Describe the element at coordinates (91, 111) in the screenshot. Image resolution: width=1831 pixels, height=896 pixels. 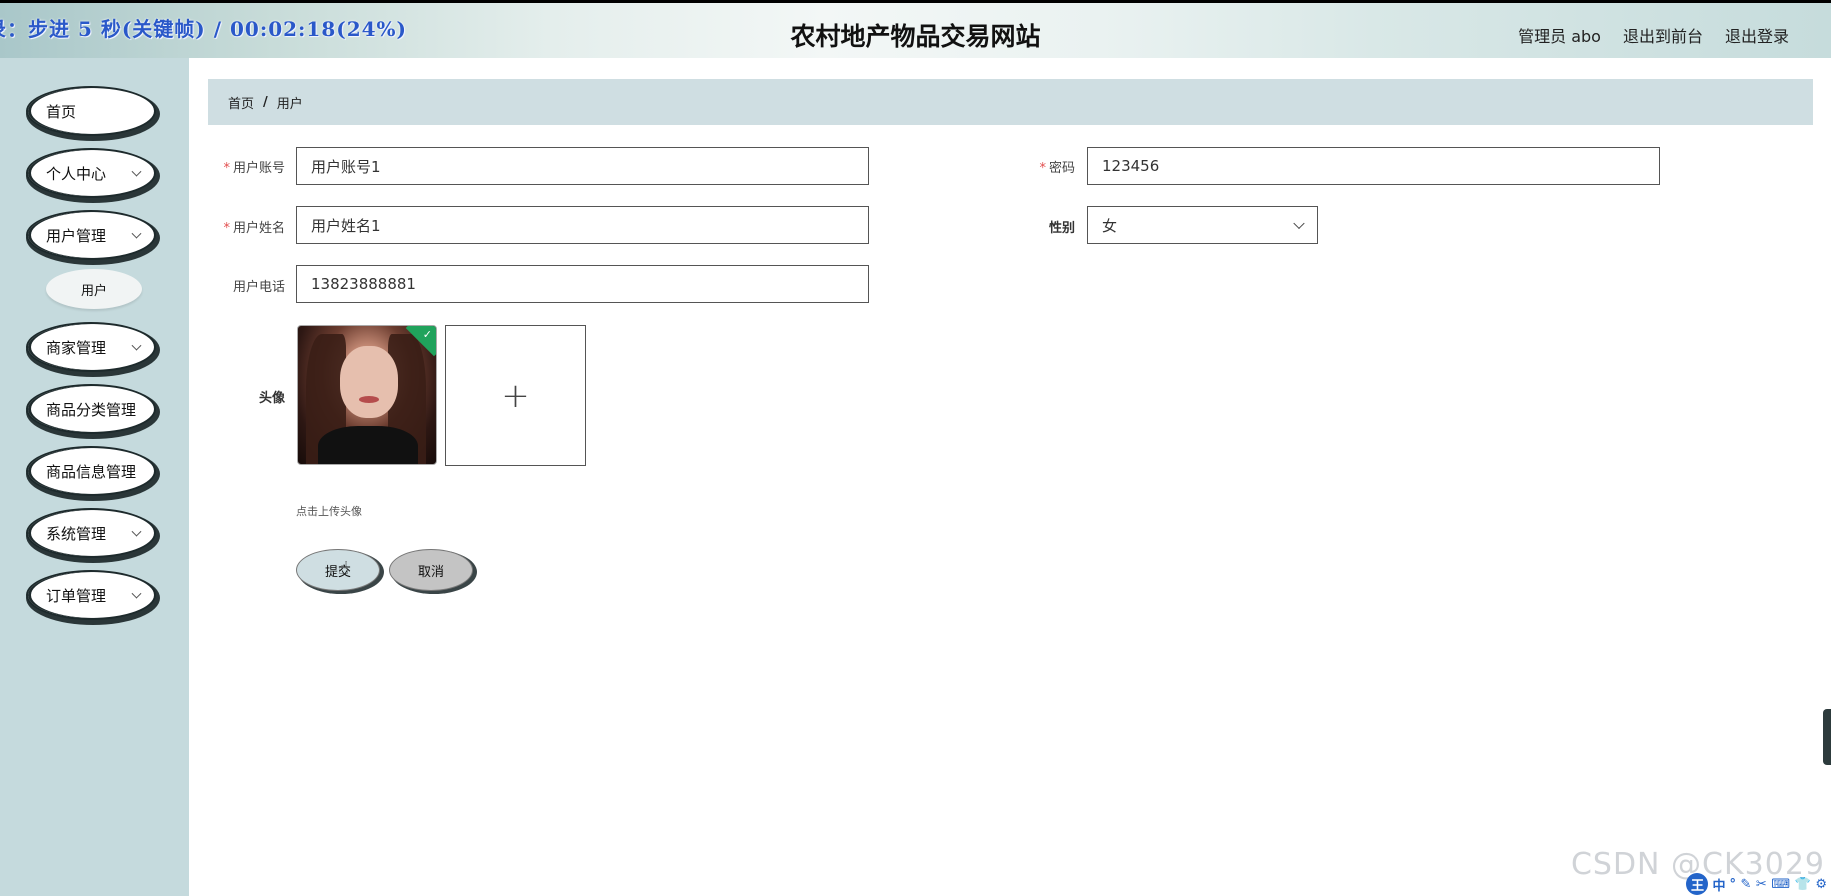
I see `sidebar-item-home: 首页` at that location.